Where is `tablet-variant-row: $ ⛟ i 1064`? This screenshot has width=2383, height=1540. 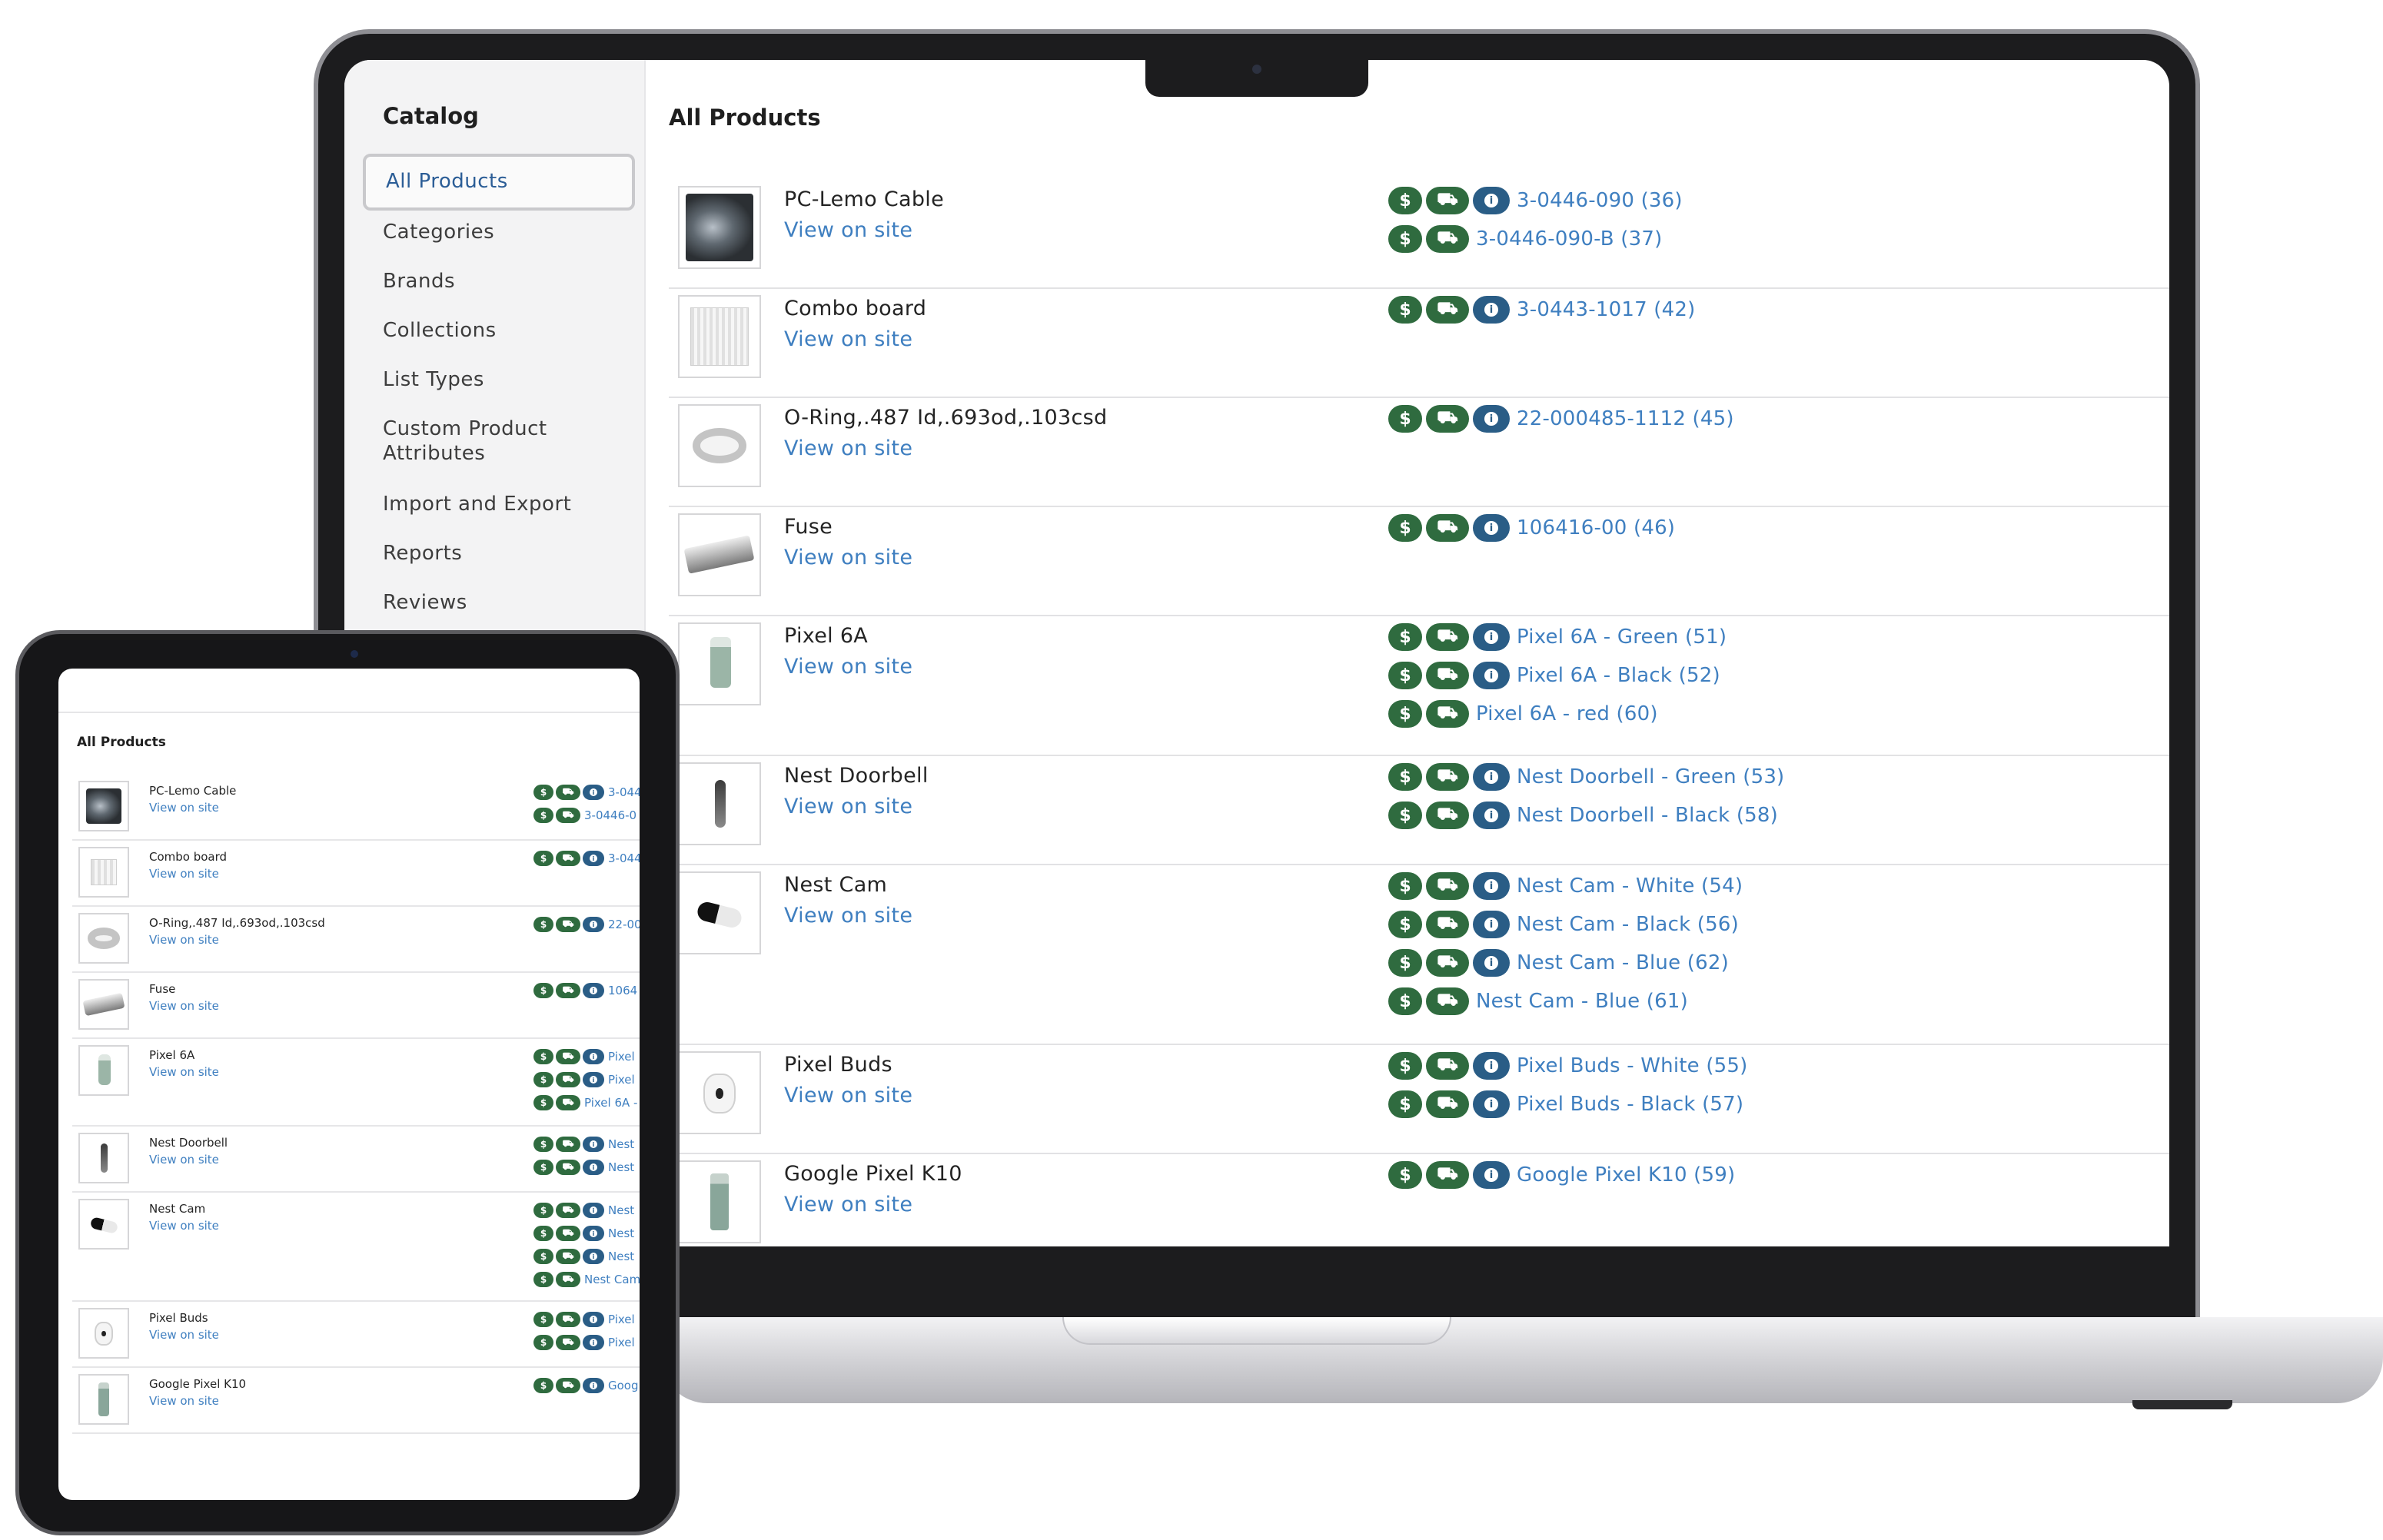 tablet-variant-row: $ ⛟ i 1064 is located at coordinates (585, 990).